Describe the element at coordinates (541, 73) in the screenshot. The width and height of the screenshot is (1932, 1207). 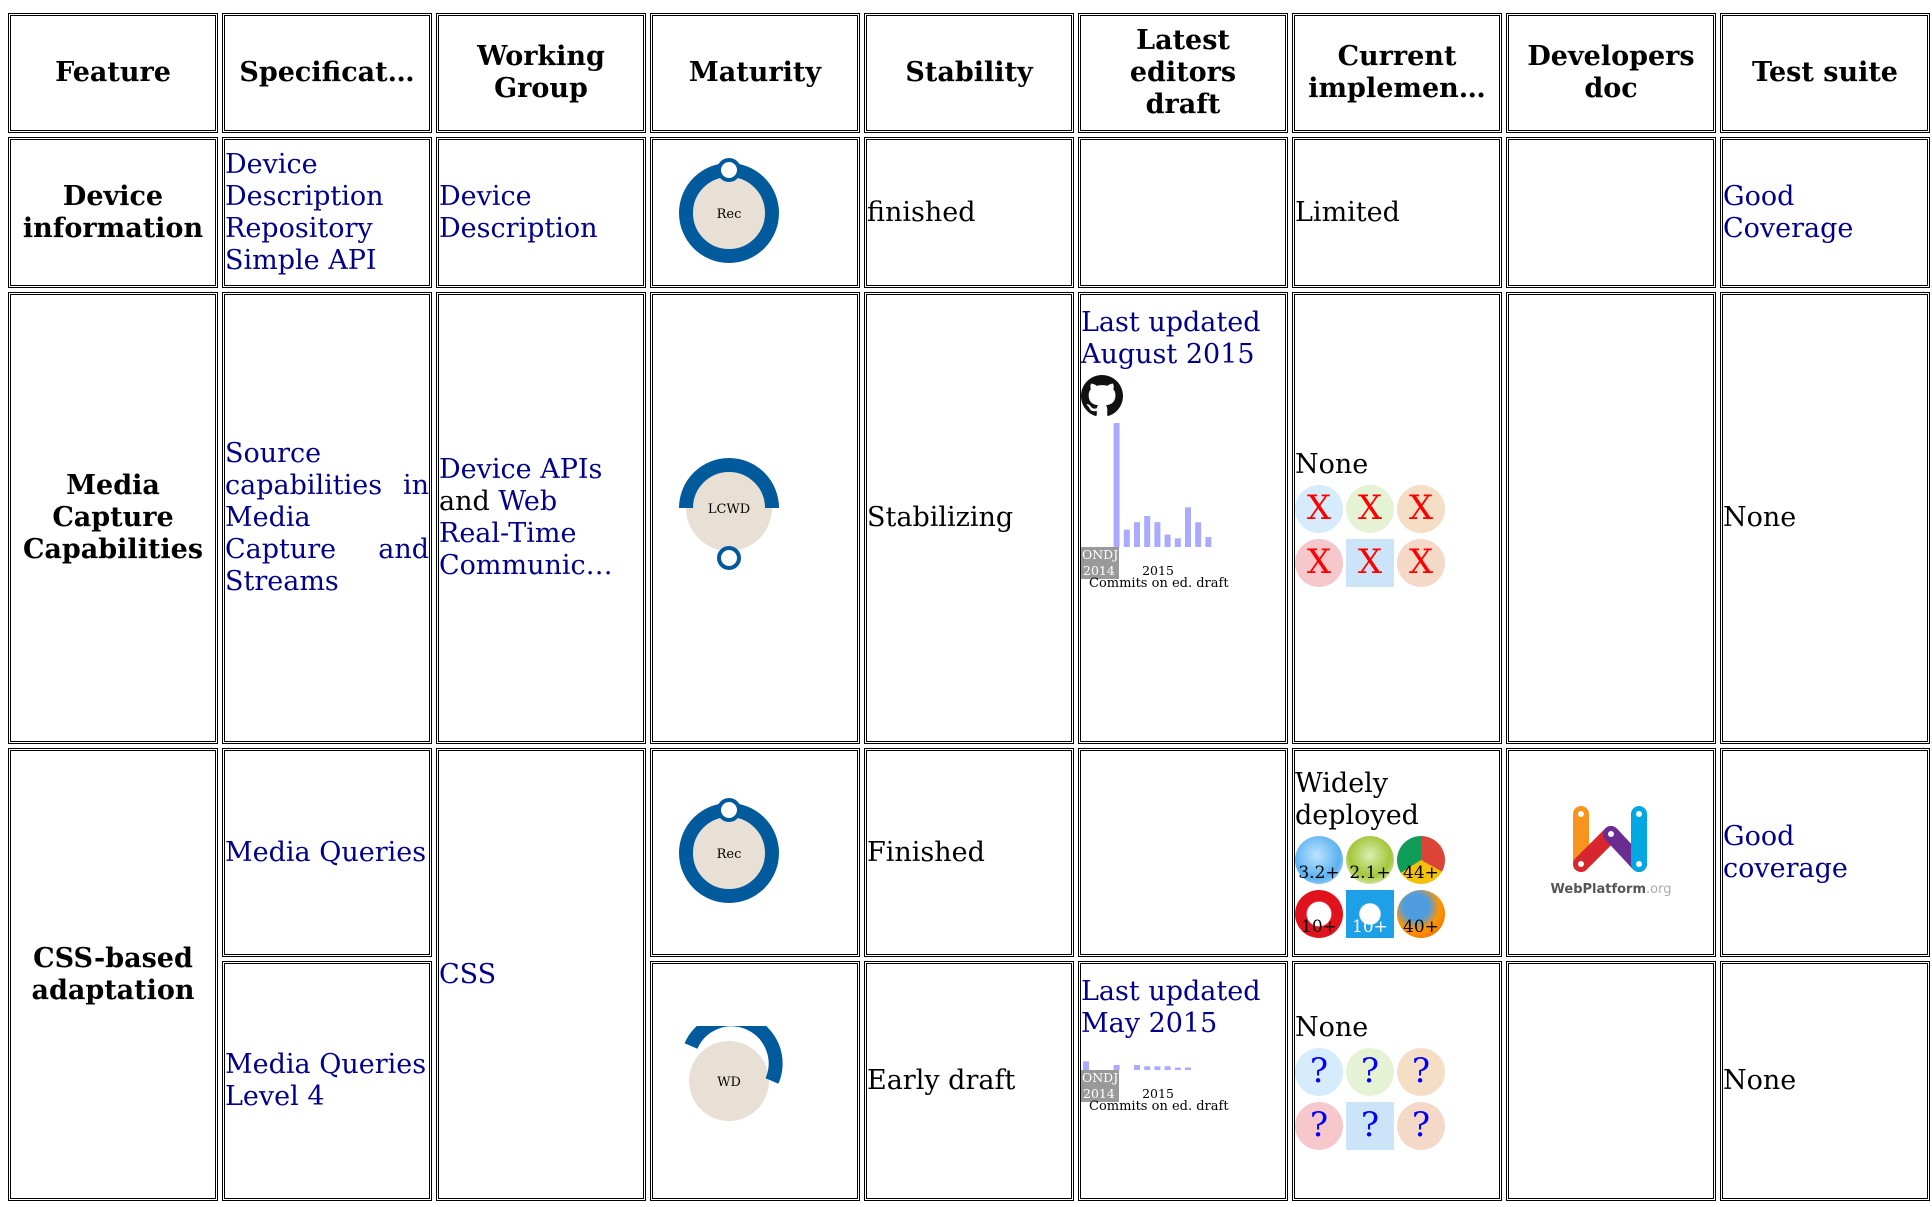
I see `header-working-group: Working Group` at that location.